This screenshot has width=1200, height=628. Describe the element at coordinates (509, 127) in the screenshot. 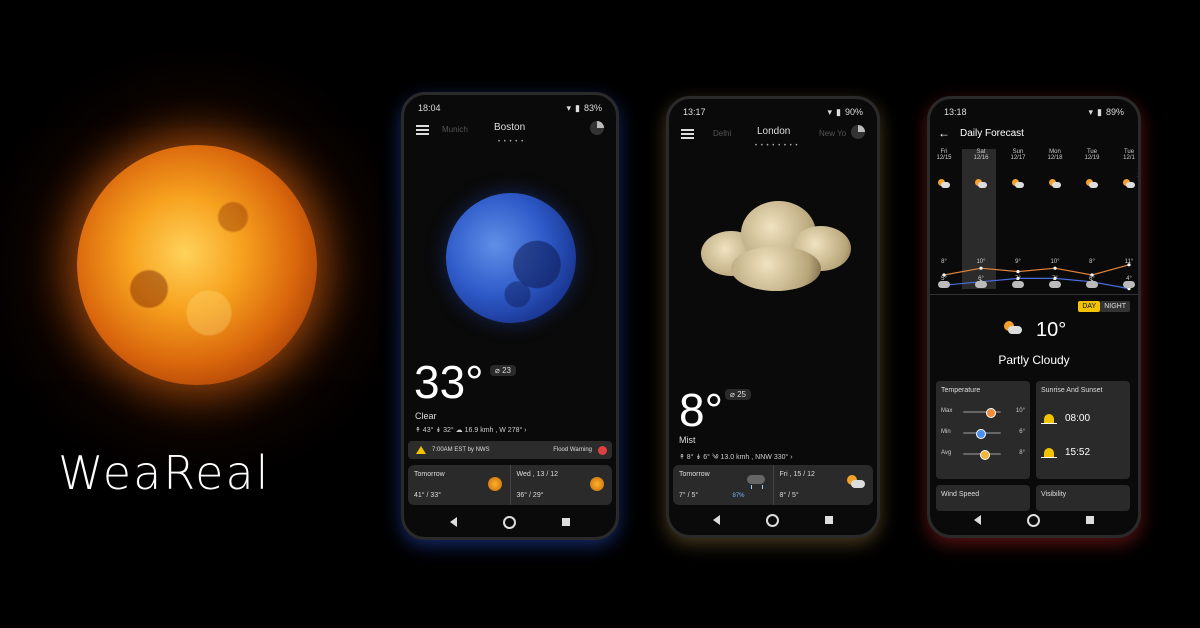

I see `city-tab-current: Boston` at that location.